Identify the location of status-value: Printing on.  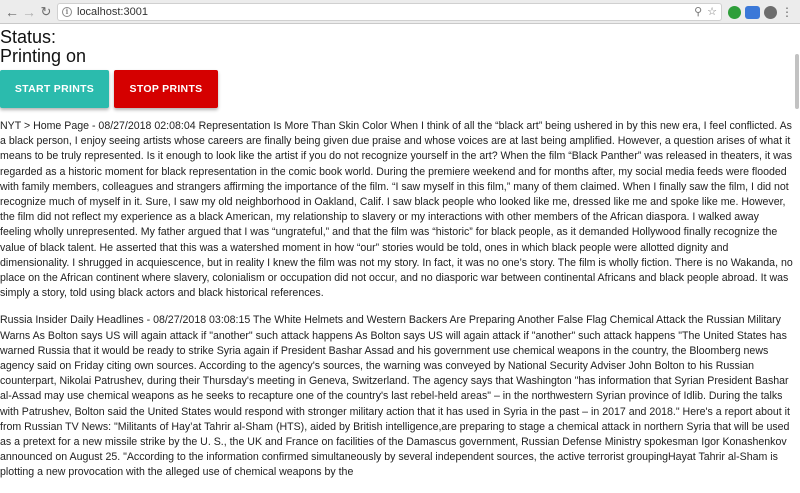
(43, 56).